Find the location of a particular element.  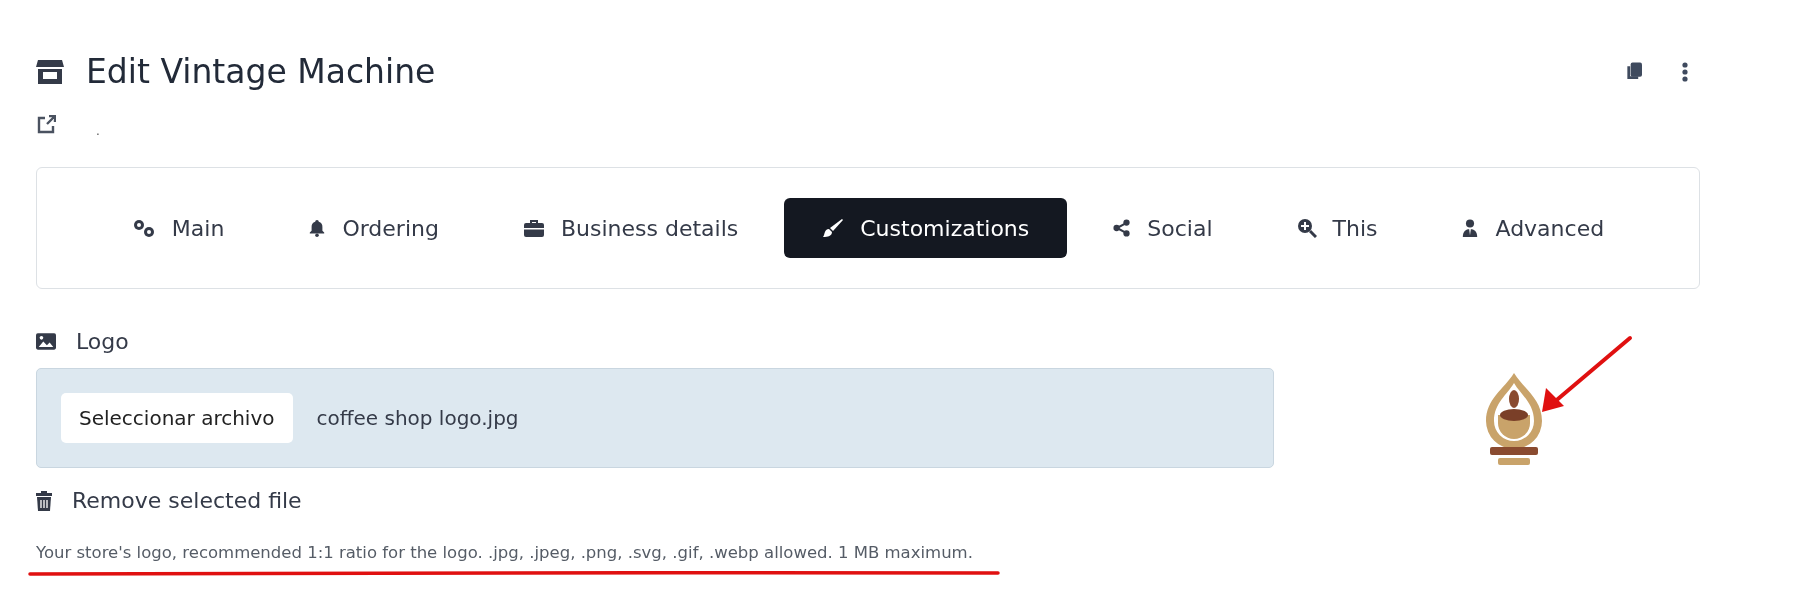

zoom-in-icon is located at coordinates (1306, 228).